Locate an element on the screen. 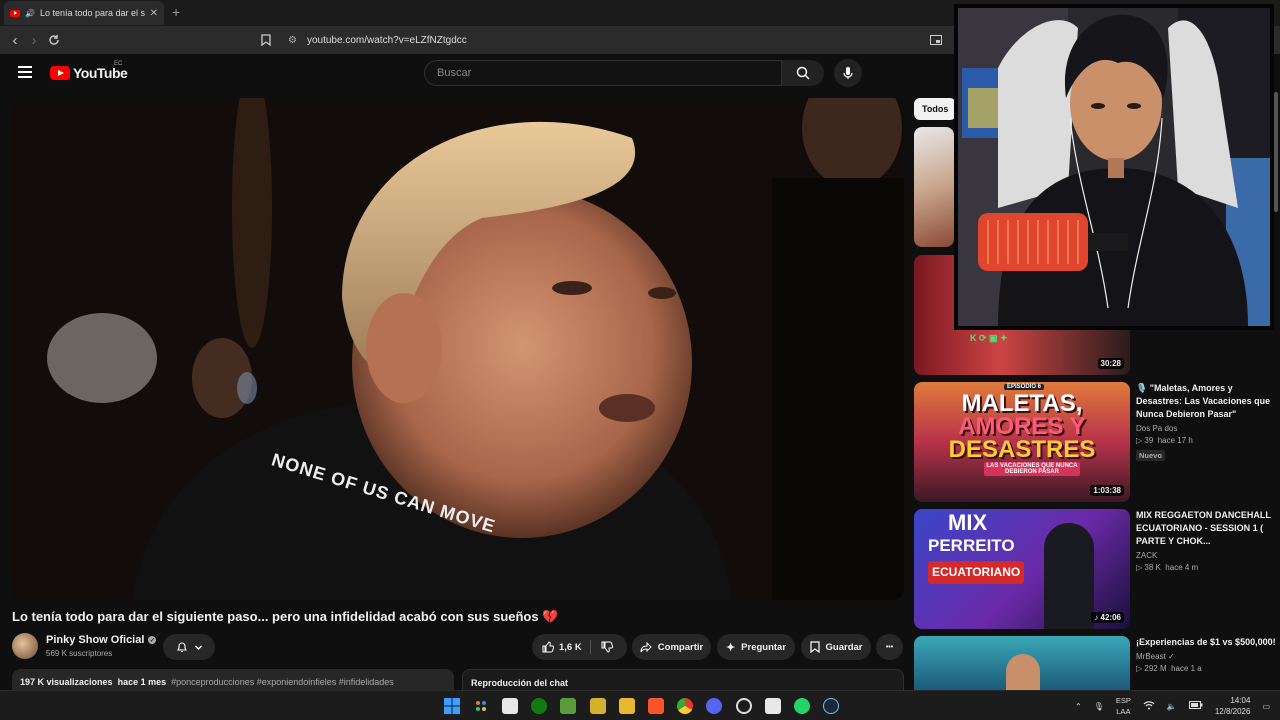 This screenshot has height=720, width=1280. tab-title: Lo tenía todo para dar el sigu is located at coordinates (92, 13).